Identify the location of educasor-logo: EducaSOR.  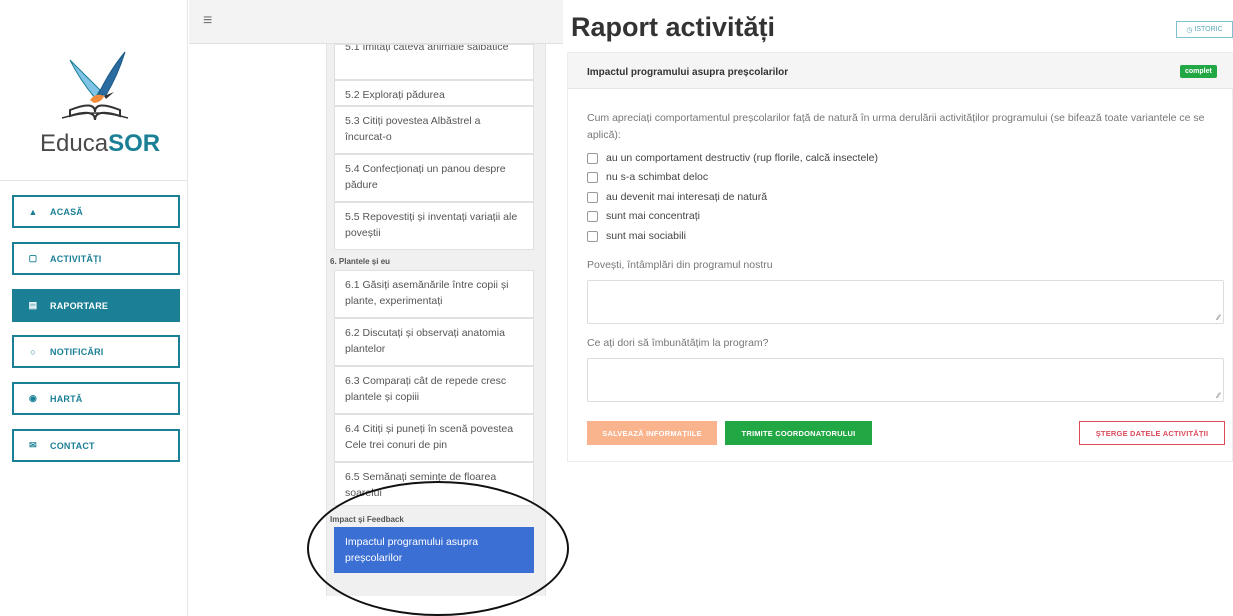
(100, 105).